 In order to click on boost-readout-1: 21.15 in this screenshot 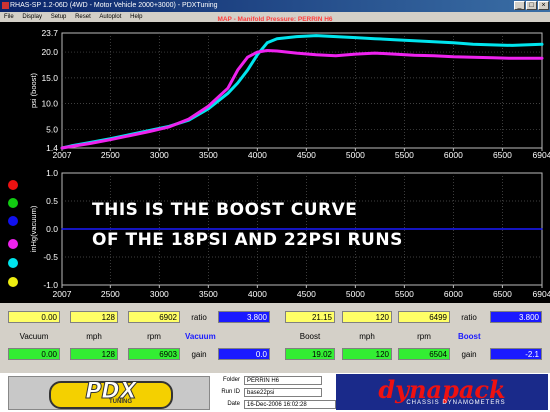, I will do `click(310, 317)`.